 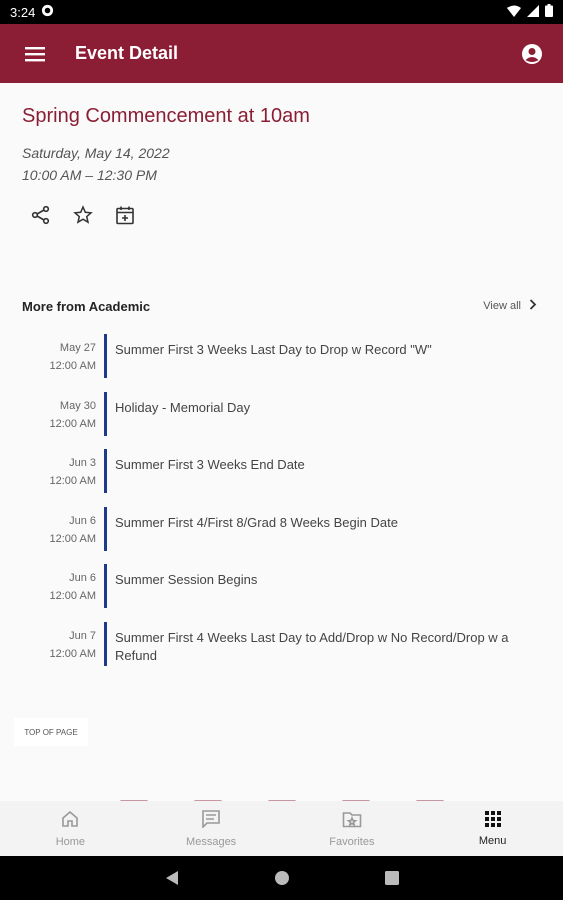 I want to click on status-time: 3:24, so click(x=23, y=12).